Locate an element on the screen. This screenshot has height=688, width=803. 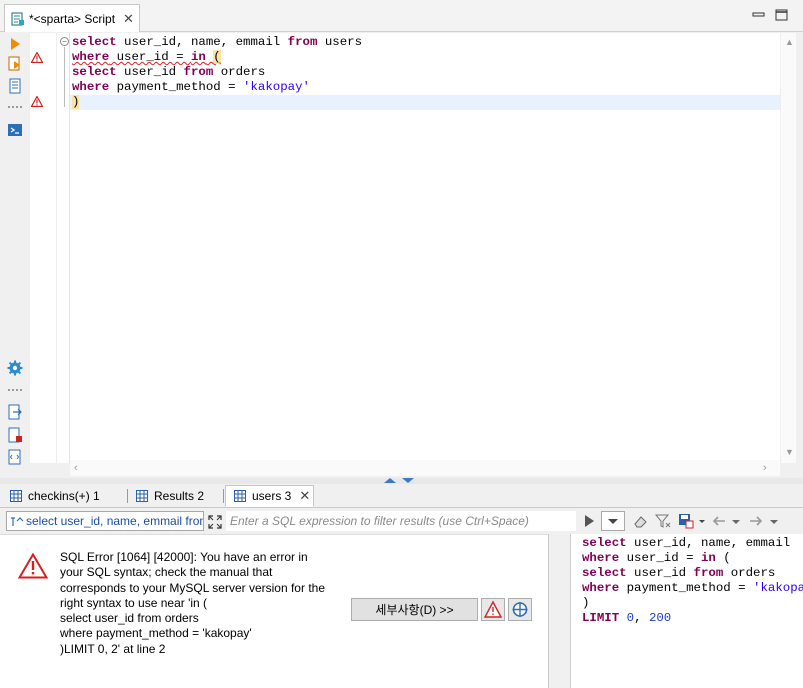
editor-frame-edge is located at coordinates (799, 256).